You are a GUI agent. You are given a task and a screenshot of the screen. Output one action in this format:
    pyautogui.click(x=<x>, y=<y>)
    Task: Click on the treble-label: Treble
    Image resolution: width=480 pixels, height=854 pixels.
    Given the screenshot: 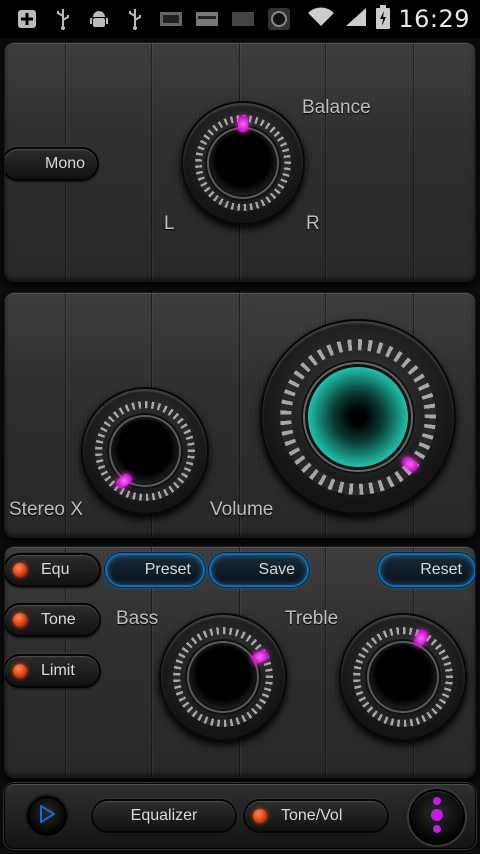 What is the action you would take?
    pyautogui.click(x=312, y=618)
    